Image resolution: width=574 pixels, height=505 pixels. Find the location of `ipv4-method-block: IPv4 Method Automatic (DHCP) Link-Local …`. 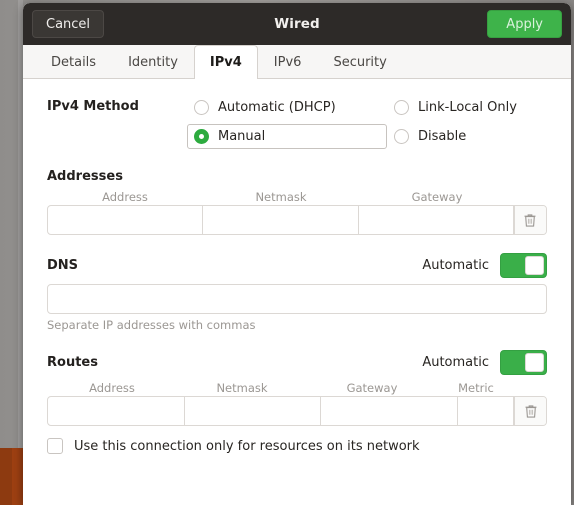

ipv4-method-block: IPv4 Method Automatic (DHCP) Link-Local … is located at coordinates (297, 122).